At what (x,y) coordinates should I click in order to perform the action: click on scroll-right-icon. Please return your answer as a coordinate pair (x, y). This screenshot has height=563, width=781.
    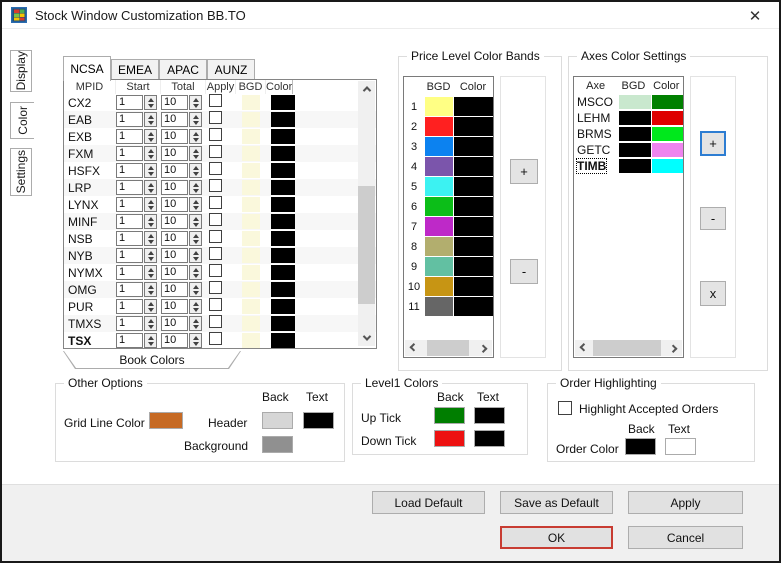
    Looking at the image, I should click on (674, 348).